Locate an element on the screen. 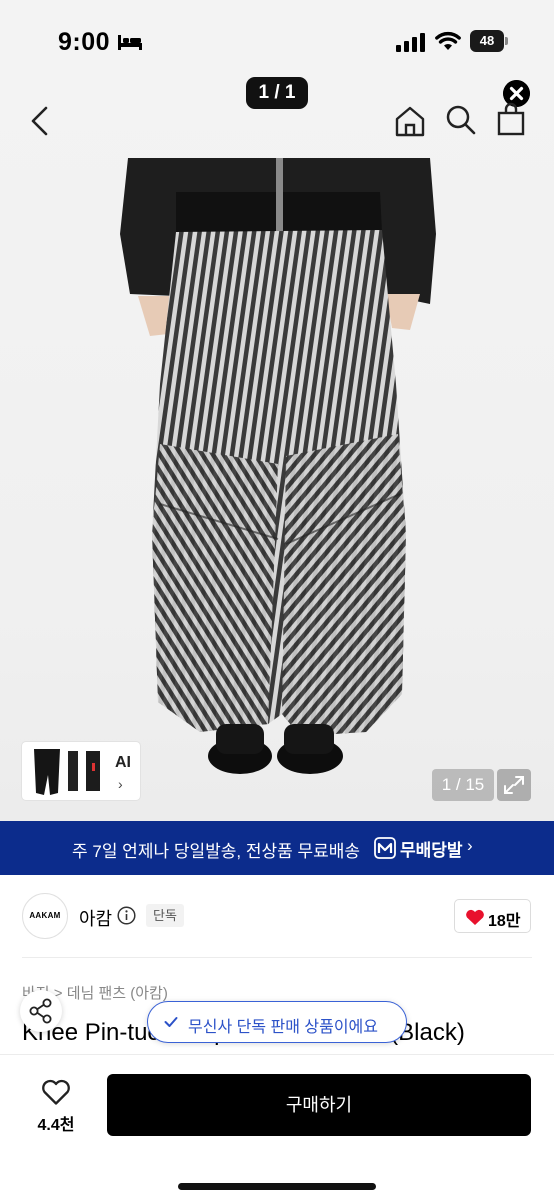 The image size is (554, 1200). battery-icon: 48 is located at coordinates (489, 41).